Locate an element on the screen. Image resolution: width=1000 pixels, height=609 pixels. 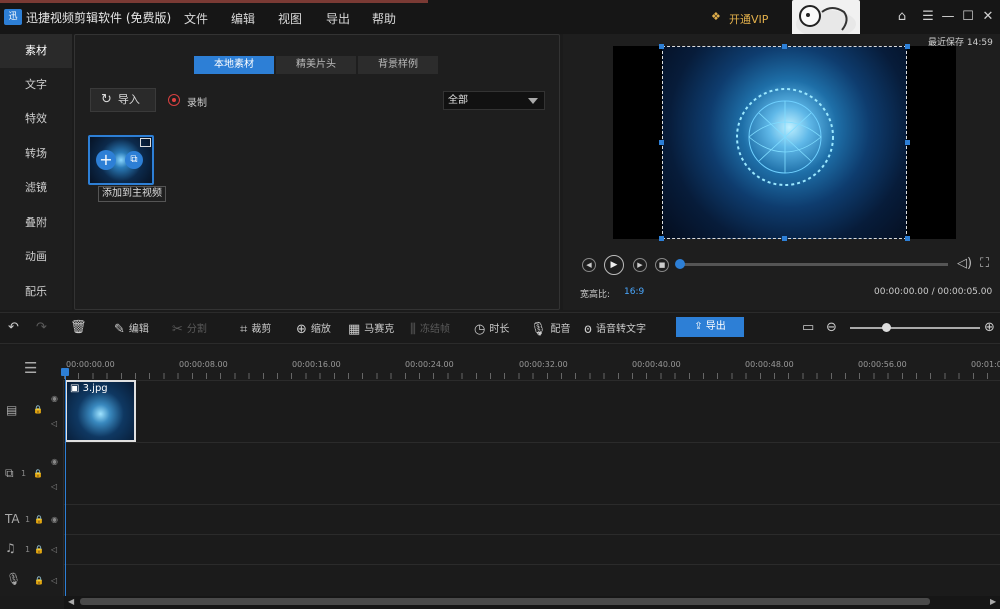
record-label: 录制 is located at coordinates (197, 101).